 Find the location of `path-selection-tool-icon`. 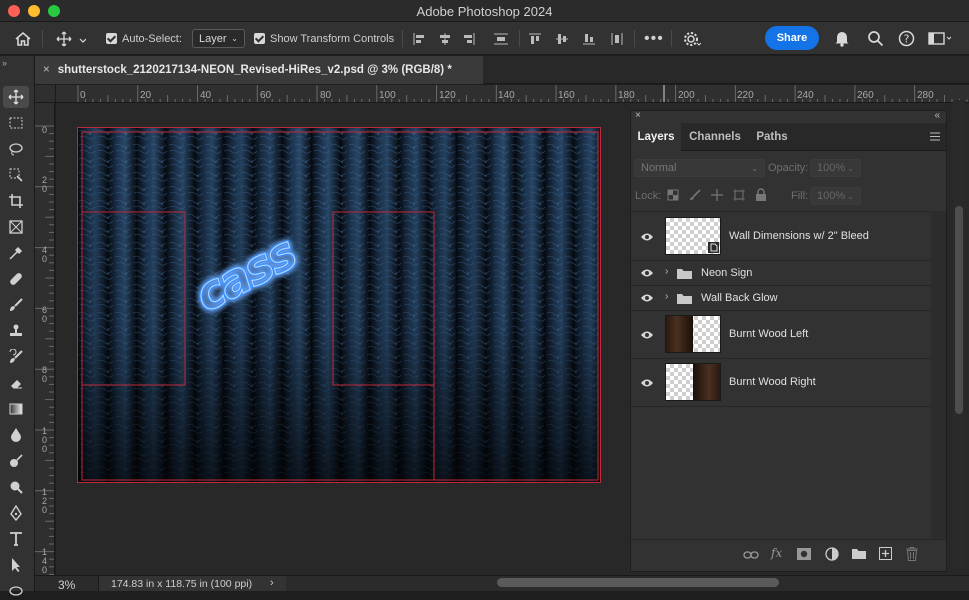

path-selection-tool-icon is located at coordinates (16, 565).